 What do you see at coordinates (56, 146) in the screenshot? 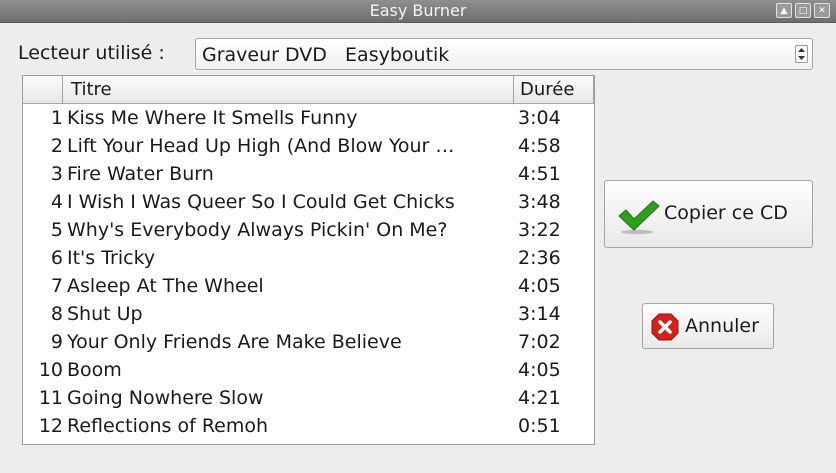
I see `track-number: 2` at bounding box center [56, 146].